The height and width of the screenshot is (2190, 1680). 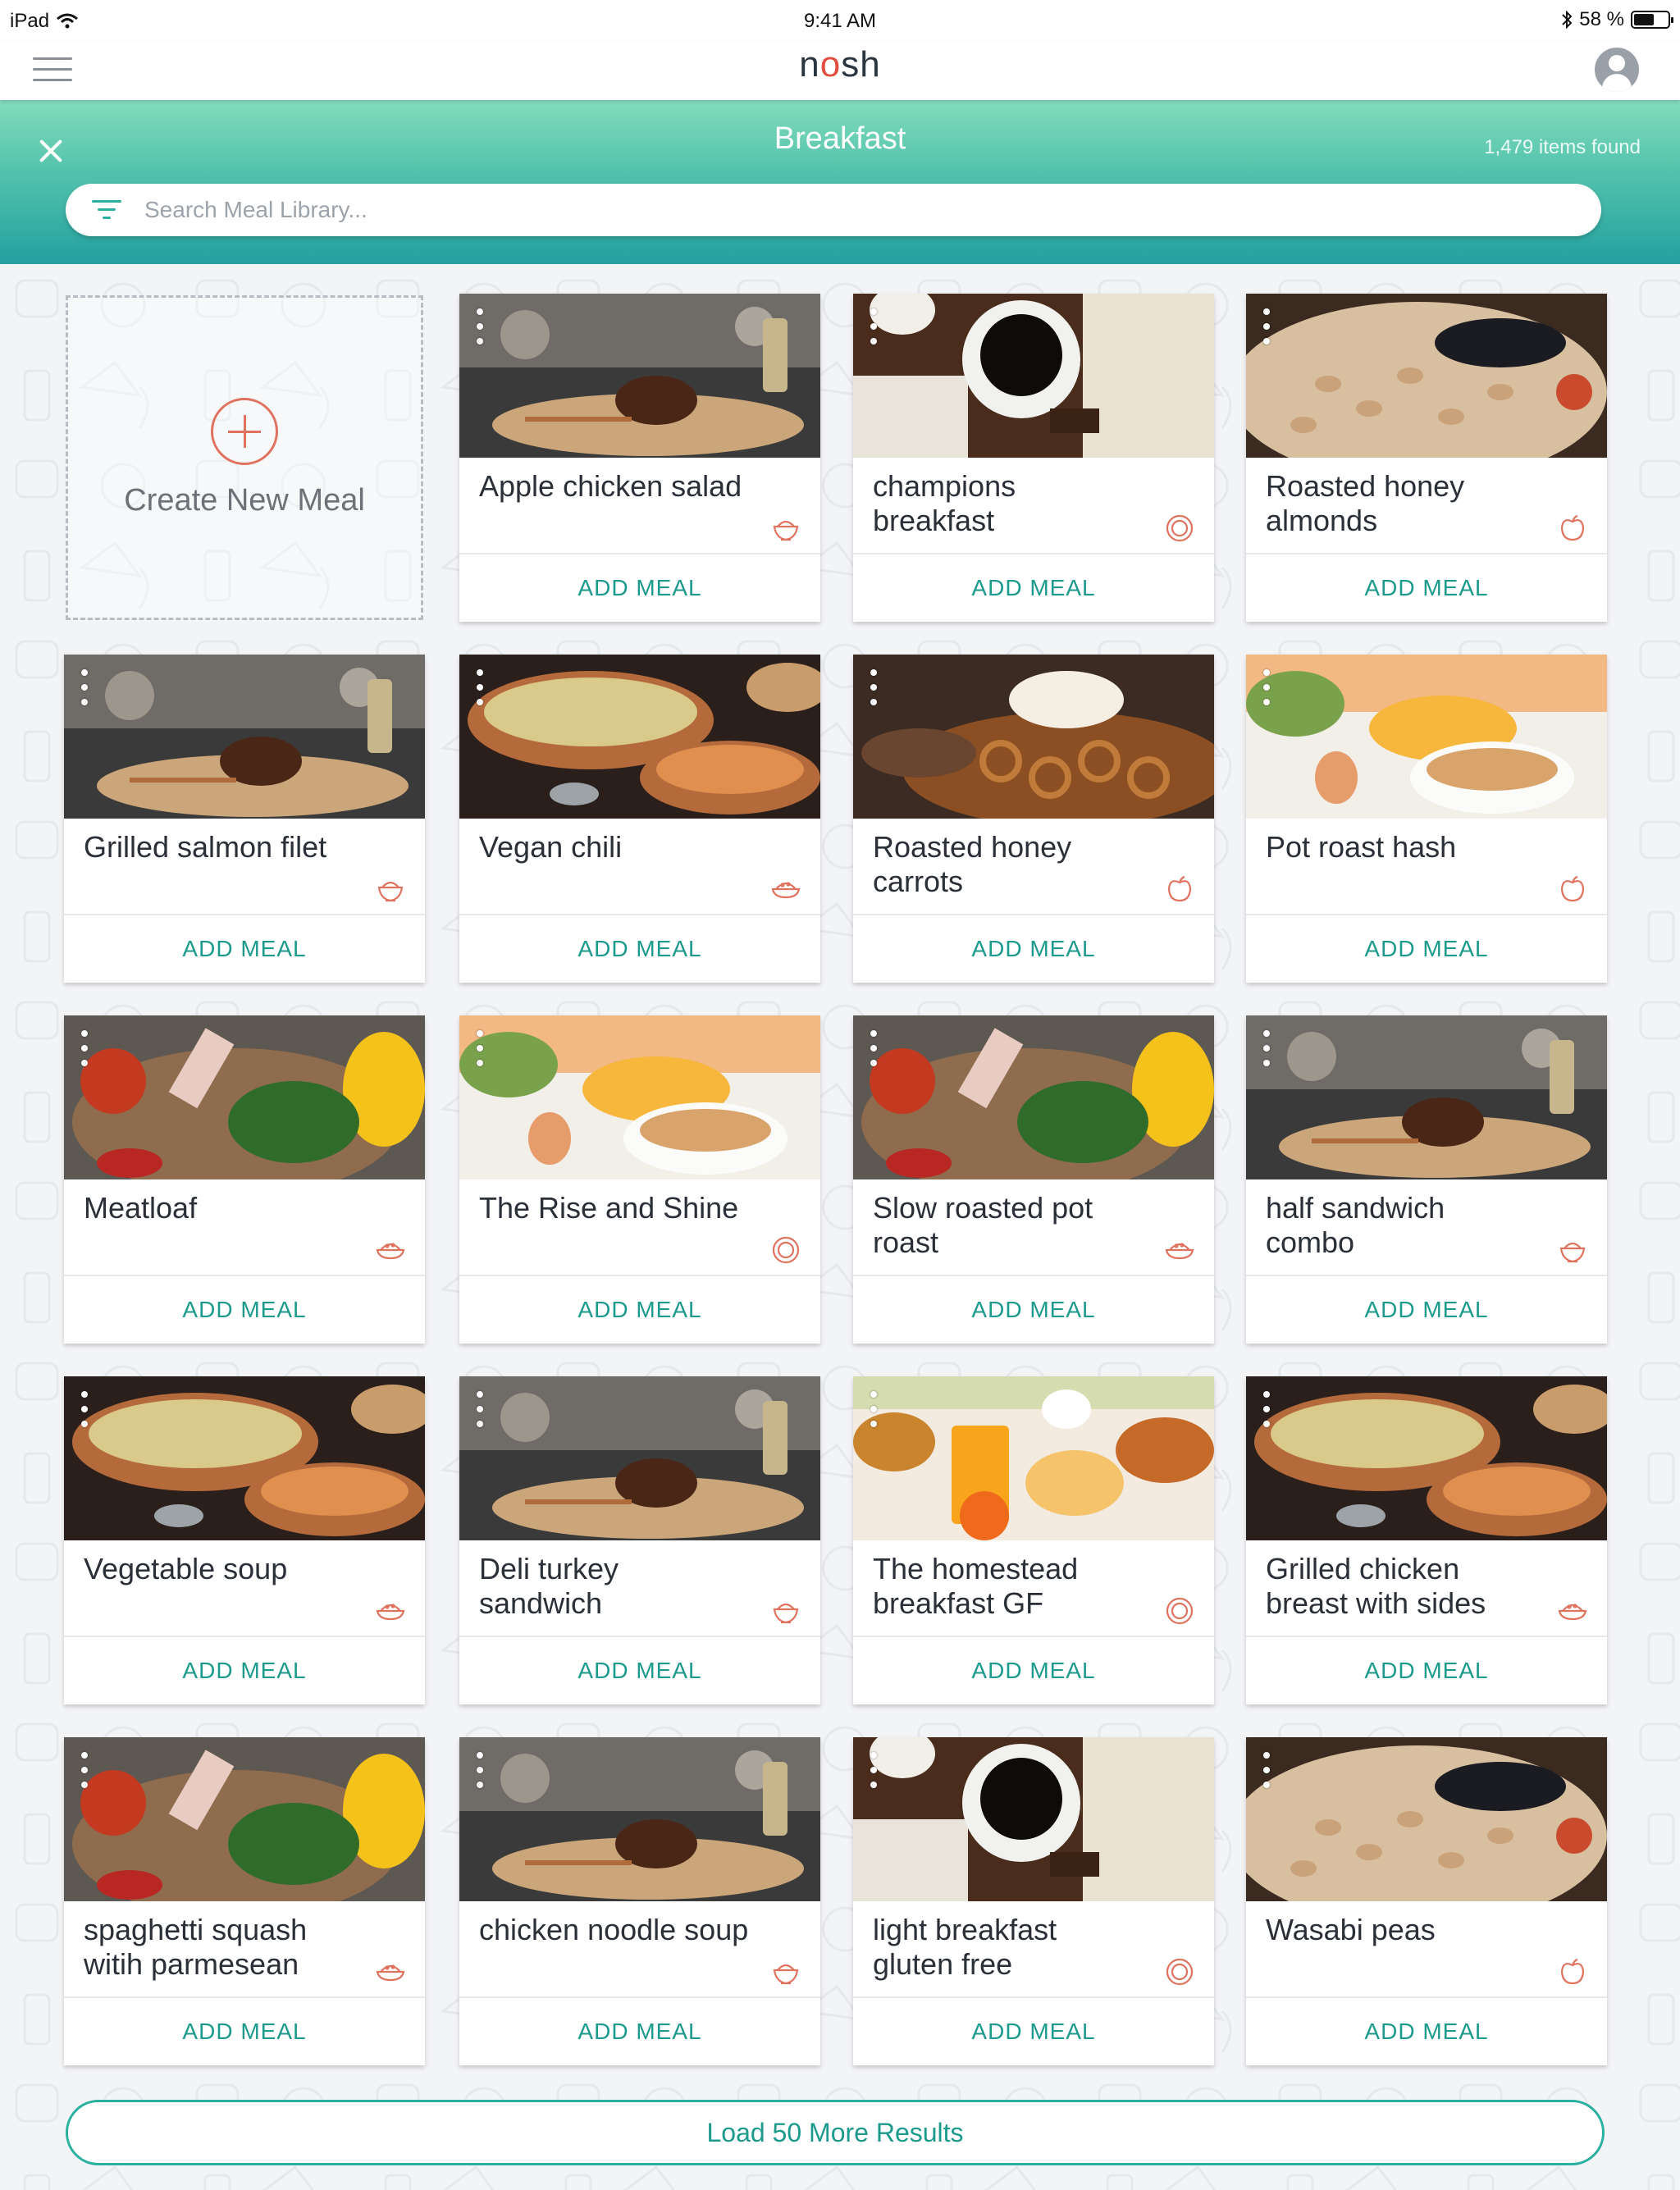 I want to click on meal-card: Wasabi peas ADD MEAL, so click(x=1427, y=1901).